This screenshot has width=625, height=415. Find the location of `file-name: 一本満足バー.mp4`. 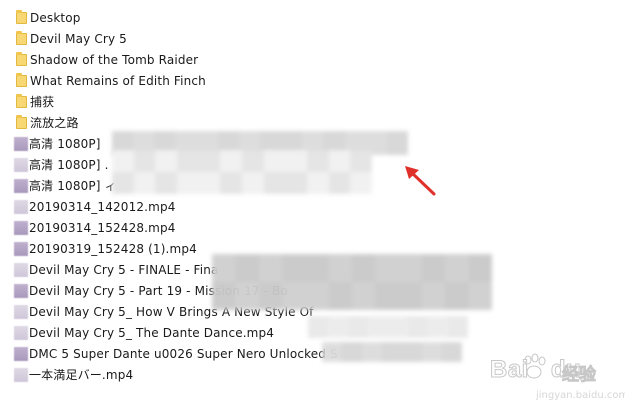

file-name: 一本満足バー.mp4 is located at coordinates (81, 375).